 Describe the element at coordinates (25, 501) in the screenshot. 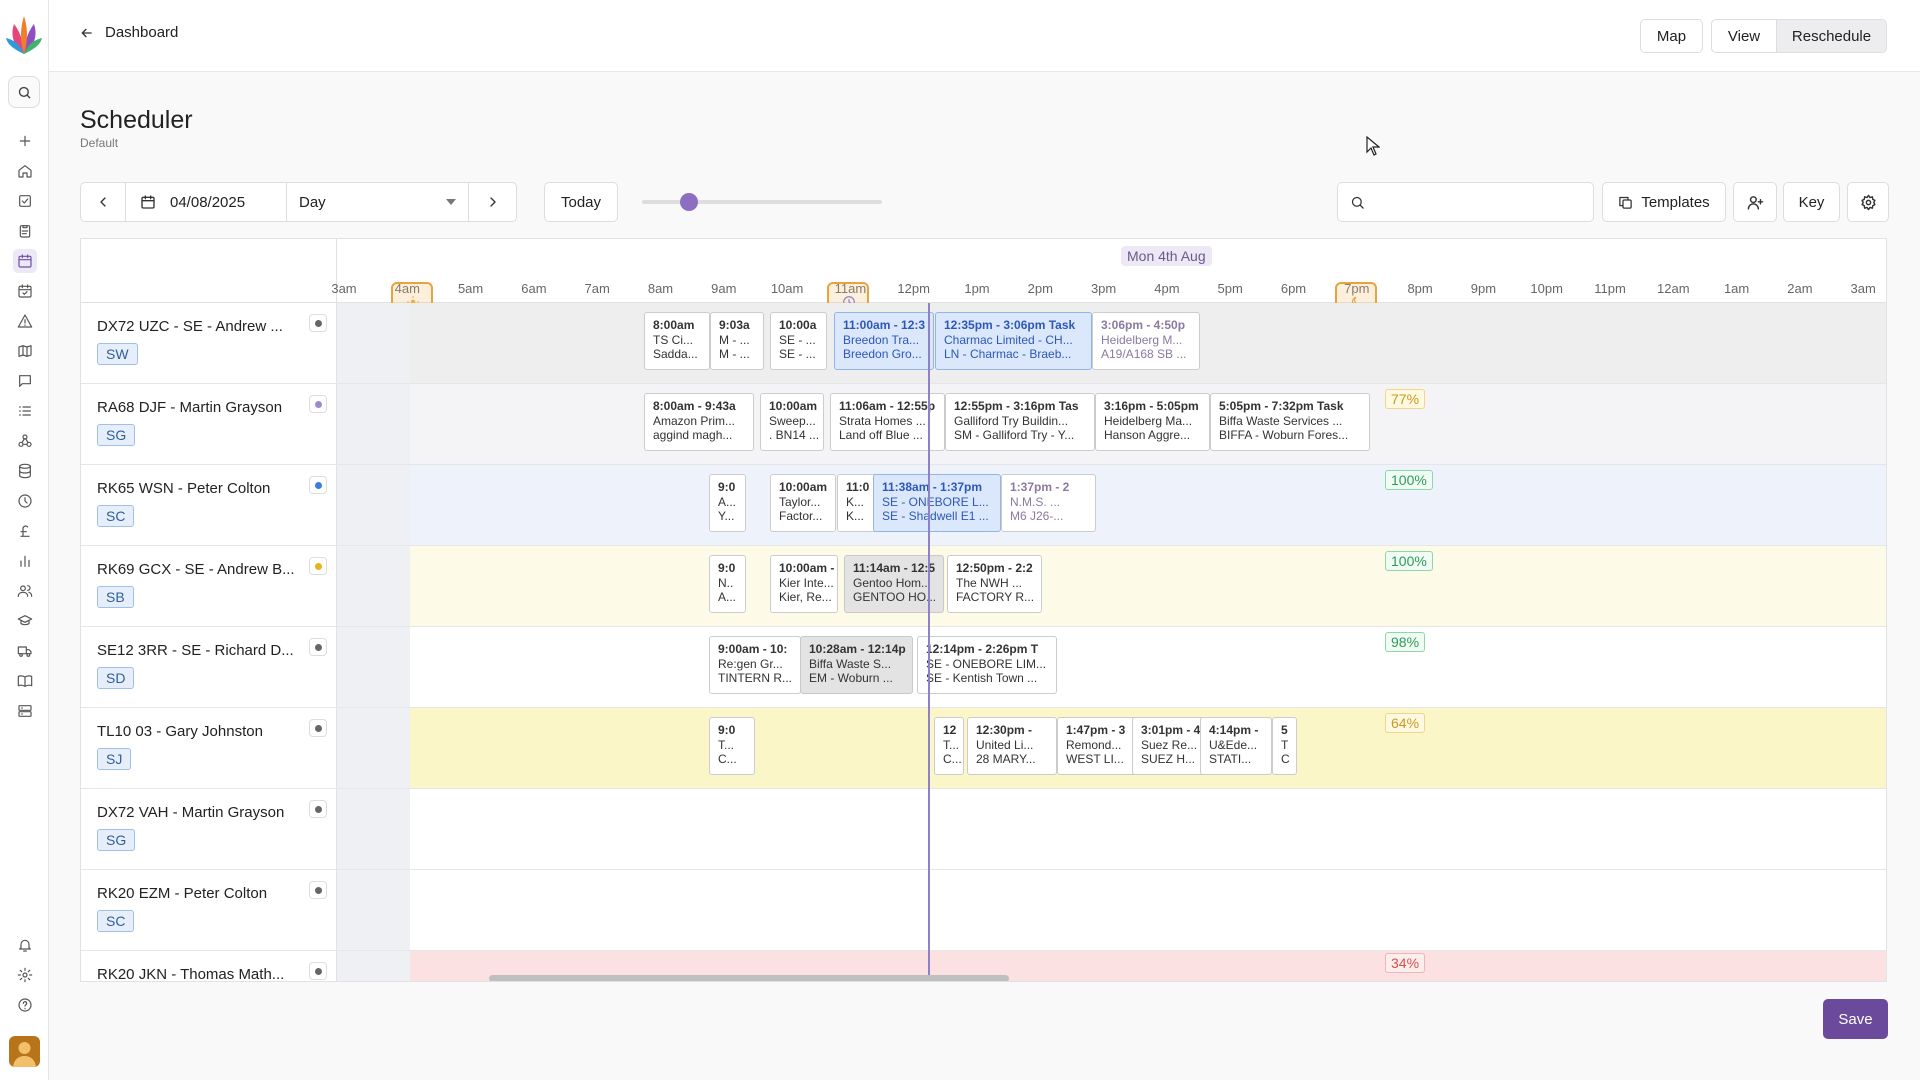

I see `clock-icon` at that location.